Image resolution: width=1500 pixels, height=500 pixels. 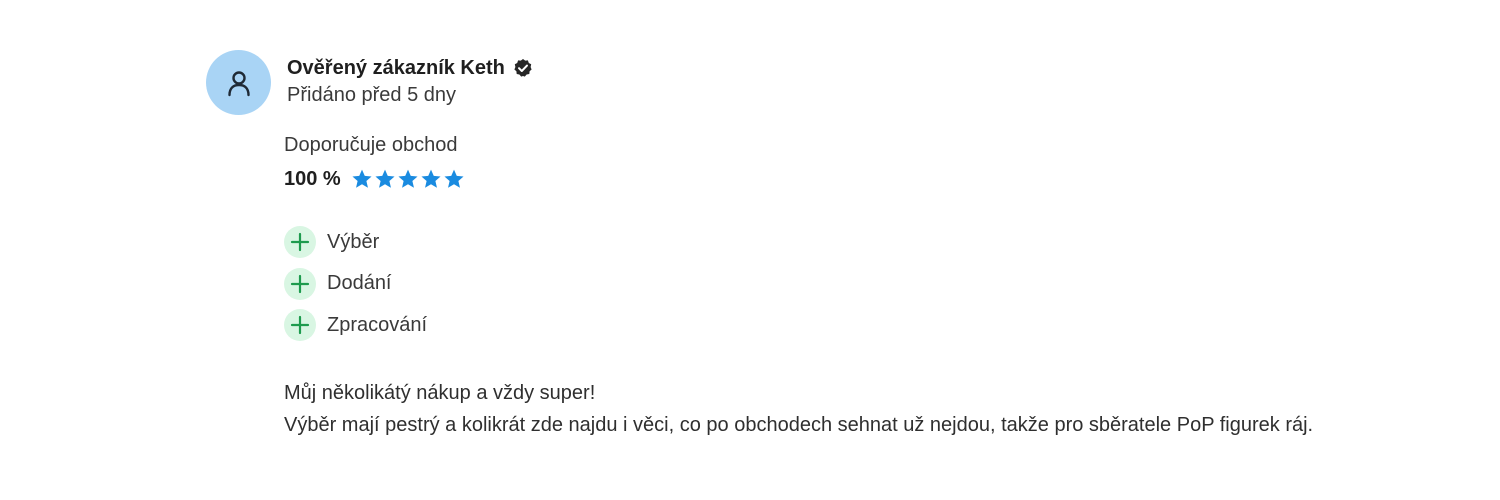 What do you see at coordinates (359, 283) in the screenshot?
I see `pro-label: Dodání` at bounding box center [359, 283].